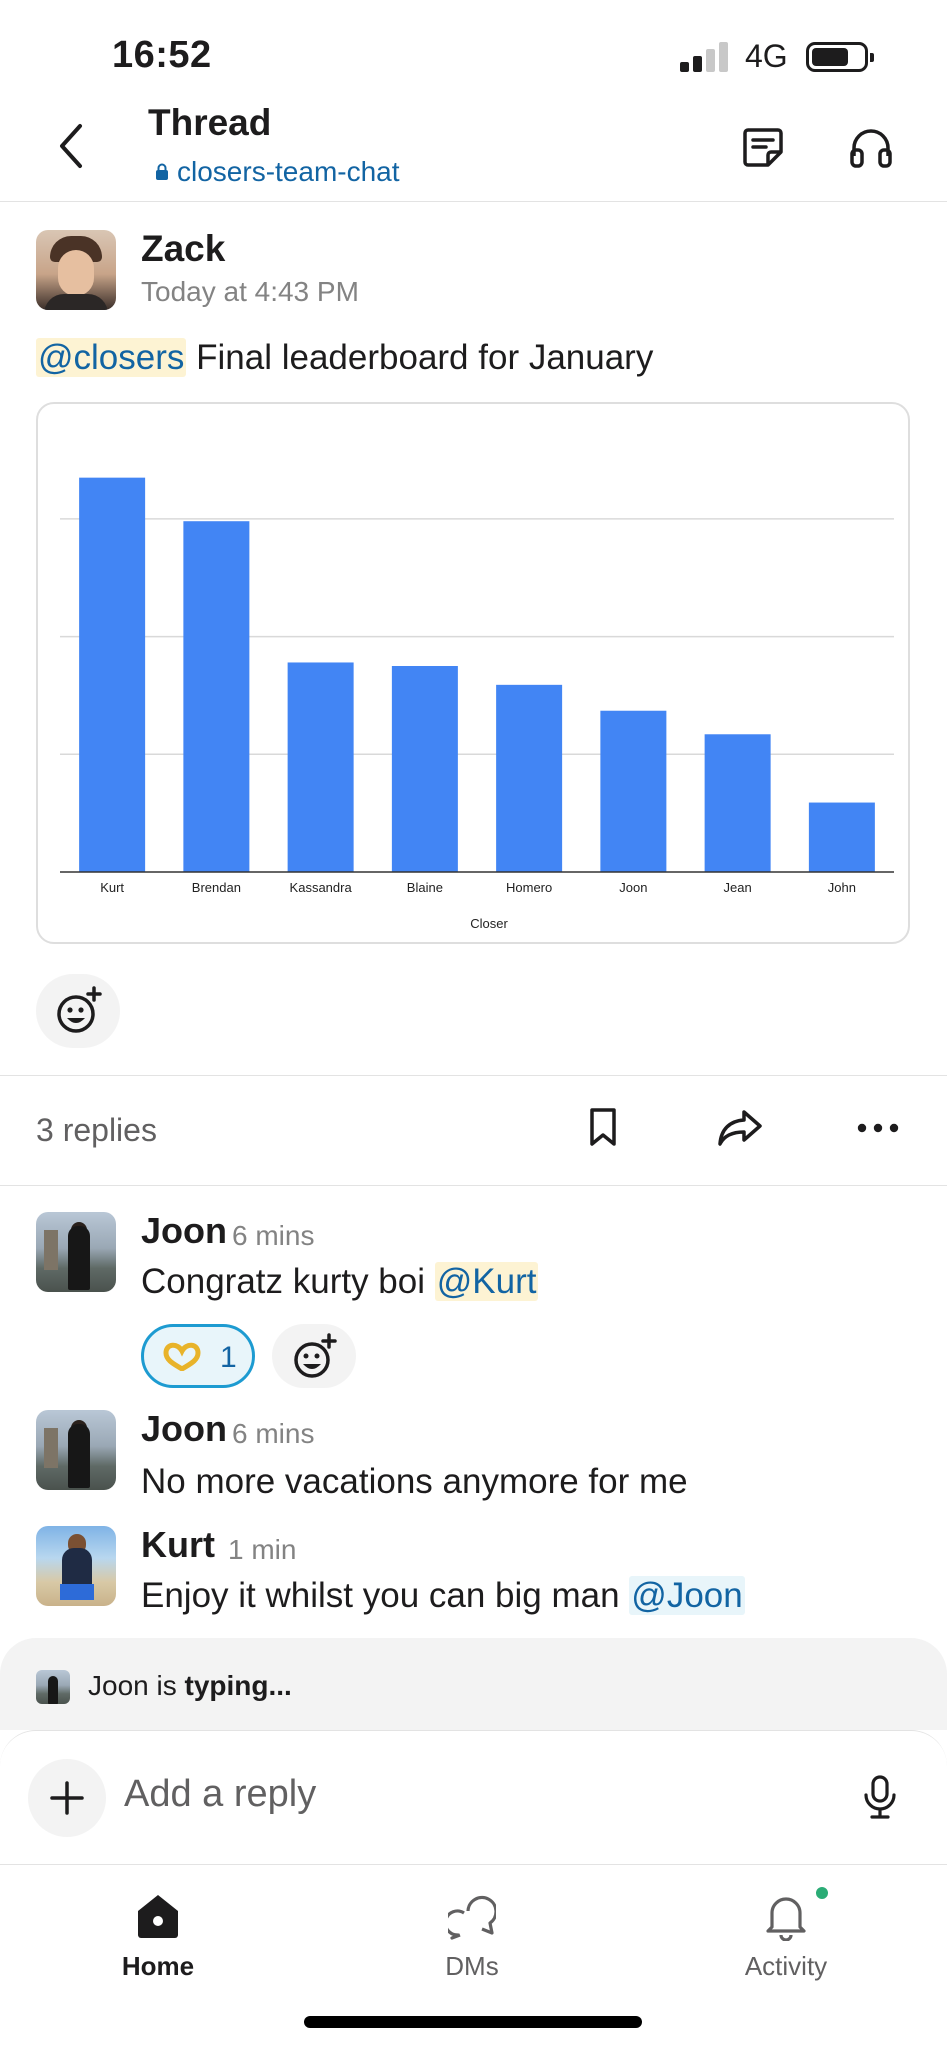 The image size is (947, 2048). Describe the element at coordinates (822, 1893) in the screenshot. I see `activity-badge` at that location.